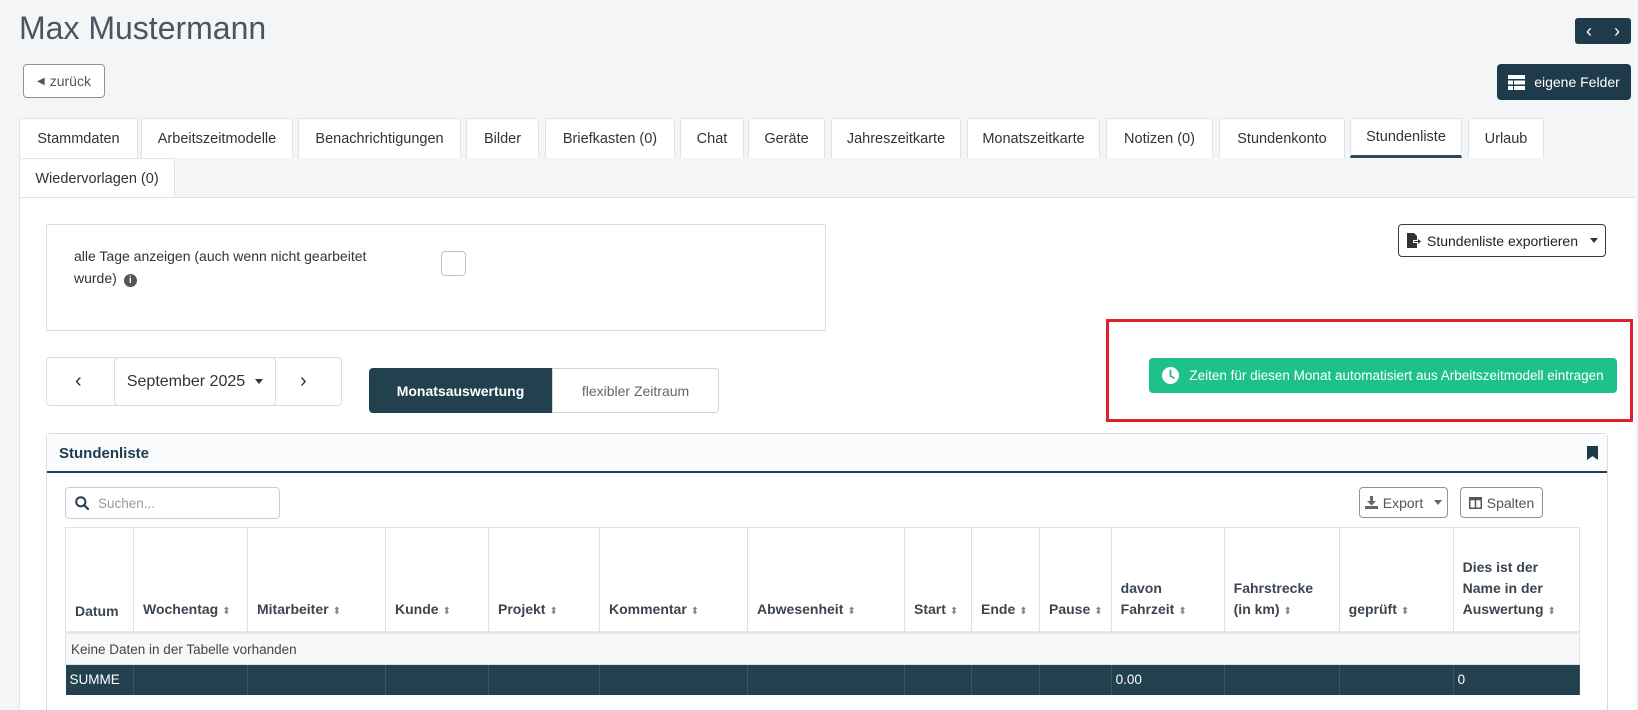  What do you see at coordinates (1147, 598) in the screenshot?
I see `column-header-label: davon Fahrzeit` at bounding box center [1147, 598].